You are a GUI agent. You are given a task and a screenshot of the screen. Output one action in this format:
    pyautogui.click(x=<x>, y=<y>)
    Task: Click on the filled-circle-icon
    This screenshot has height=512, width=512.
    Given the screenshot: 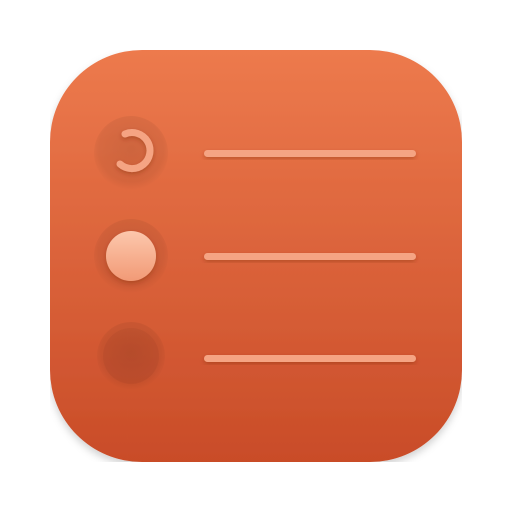 What is the action you would take?
    pyautogui.click(x=131, y=256)
    